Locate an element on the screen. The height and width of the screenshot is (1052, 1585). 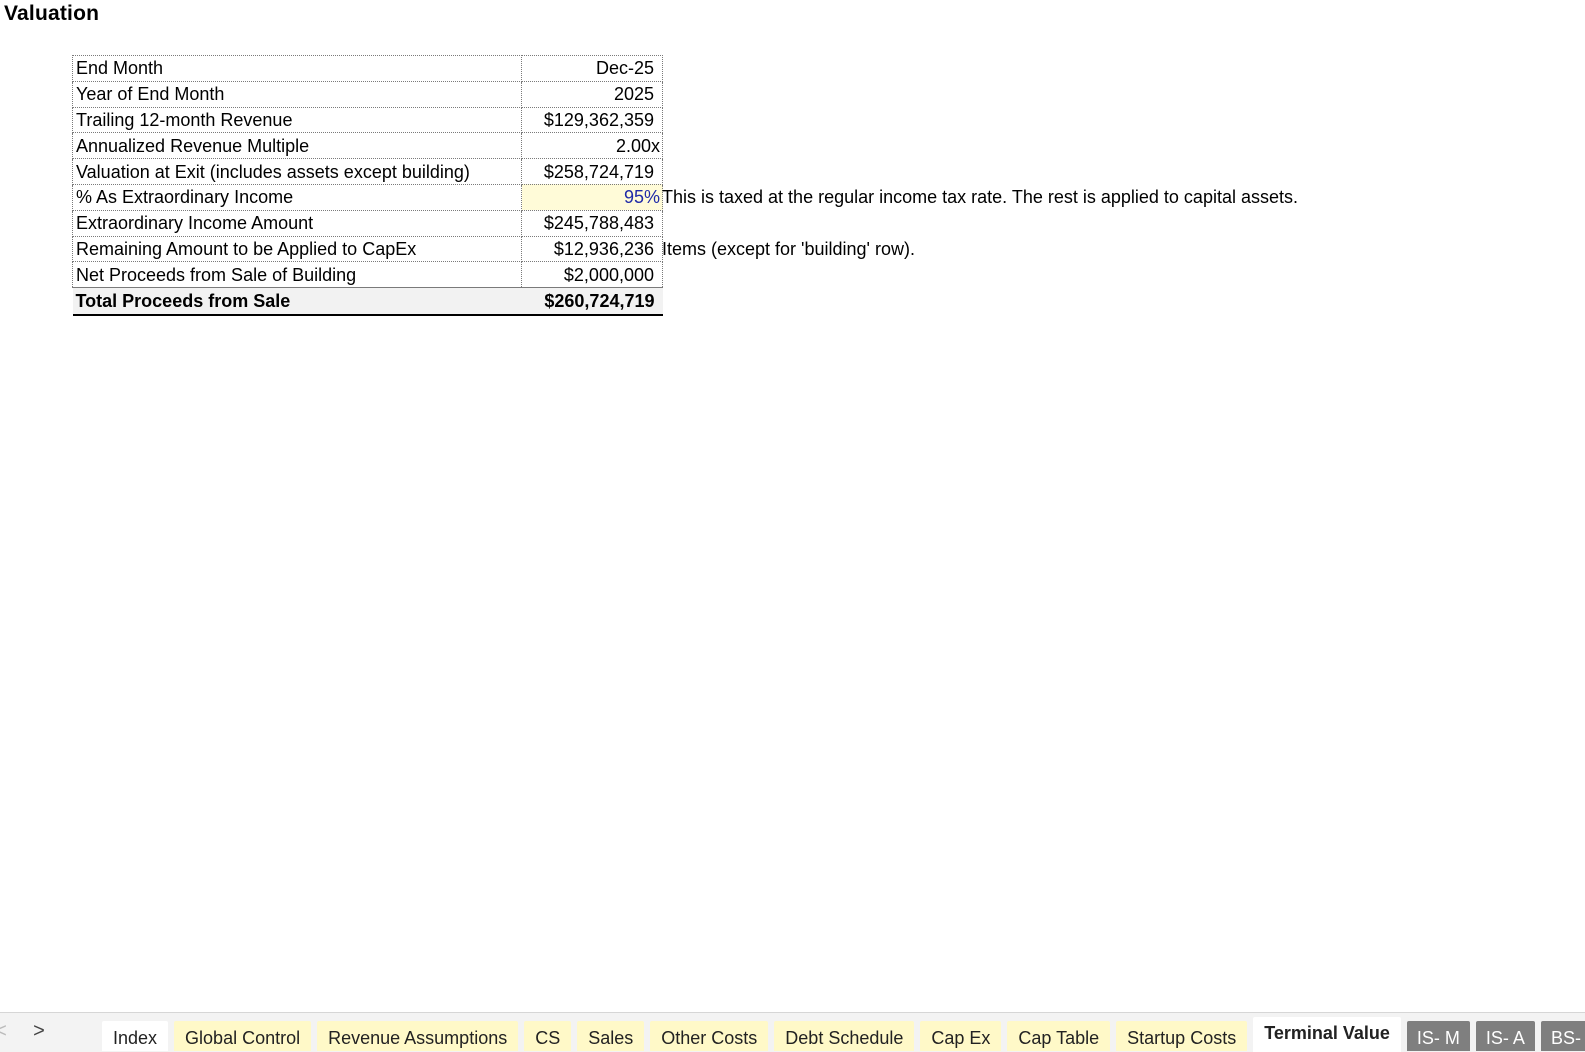
tab-cap-table: Cap Table is located at coordinates (1059, 1036).